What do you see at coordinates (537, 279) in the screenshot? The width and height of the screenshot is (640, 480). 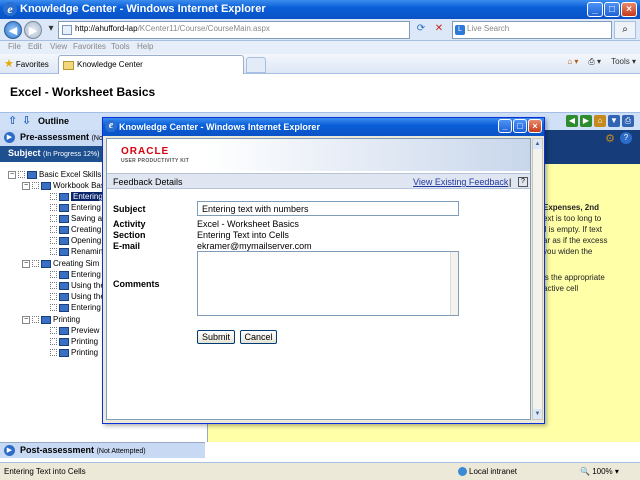 I see `popup-scrollbar: ▲ ▼` at bounding box center [537, 279].